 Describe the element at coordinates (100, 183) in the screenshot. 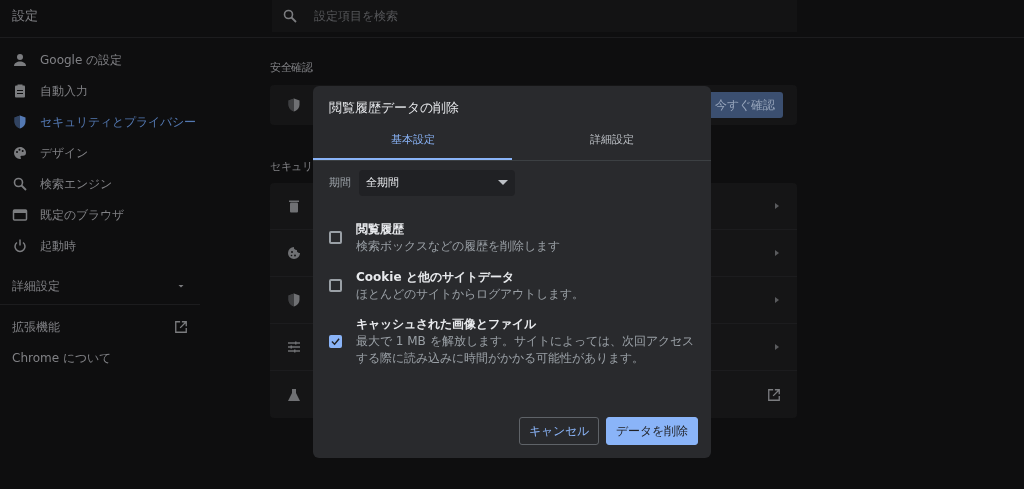

I see `sidebar-item: 検索エンジン` at that location.